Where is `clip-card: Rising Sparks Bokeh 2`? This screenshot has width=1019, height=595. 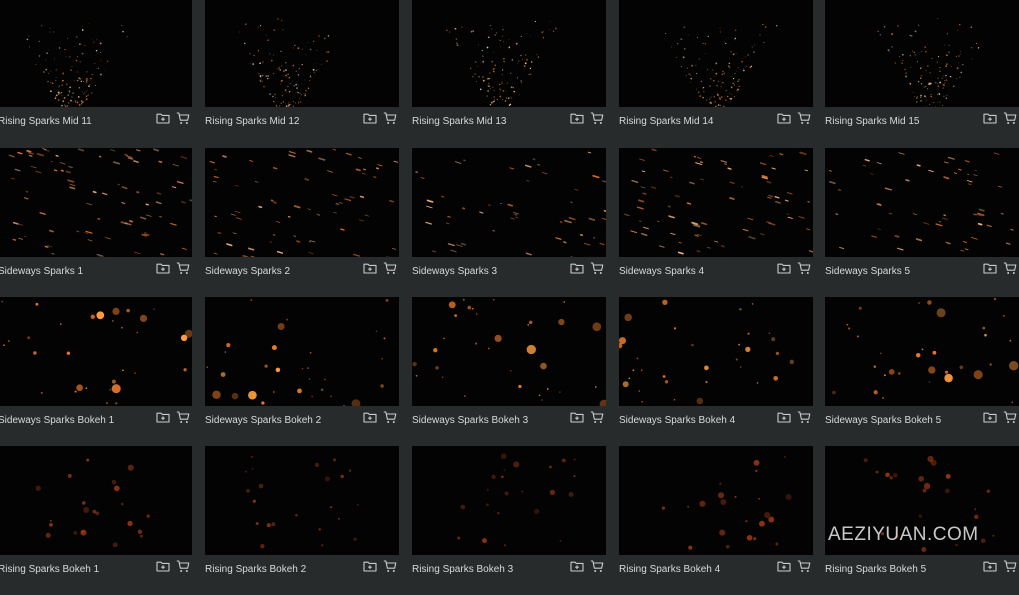 clip-card: Rising Sparks Bokeh 2 is located at coordinates (302, 520).